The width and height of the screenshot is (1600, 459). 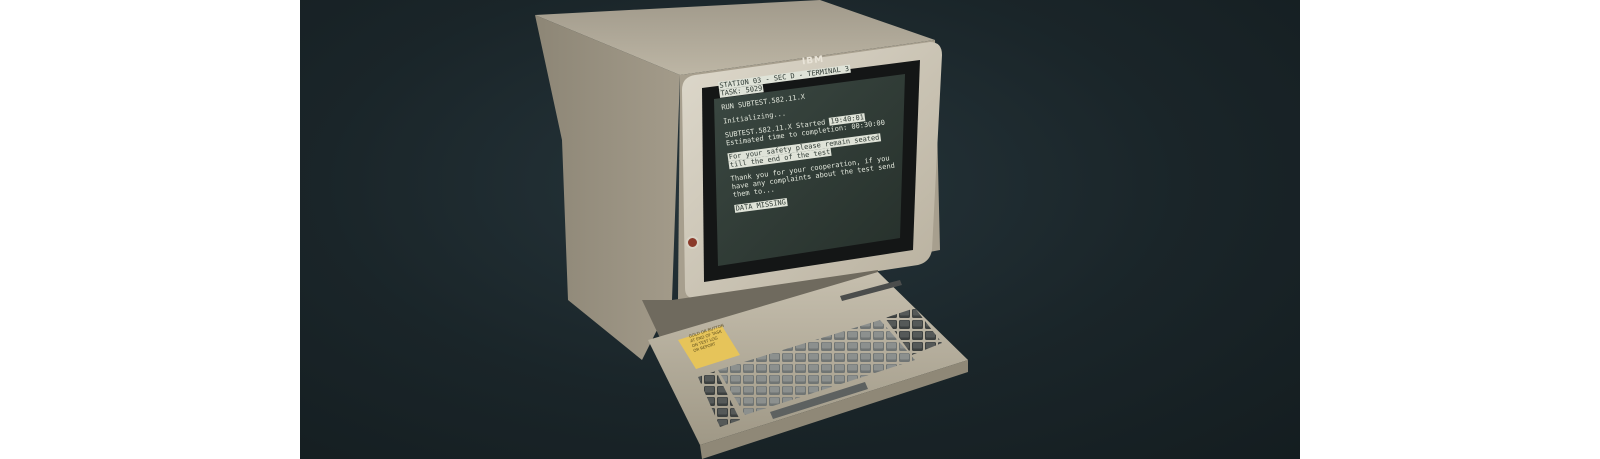 I want to click on keyboard-assembly, so click(x=805, y=364).